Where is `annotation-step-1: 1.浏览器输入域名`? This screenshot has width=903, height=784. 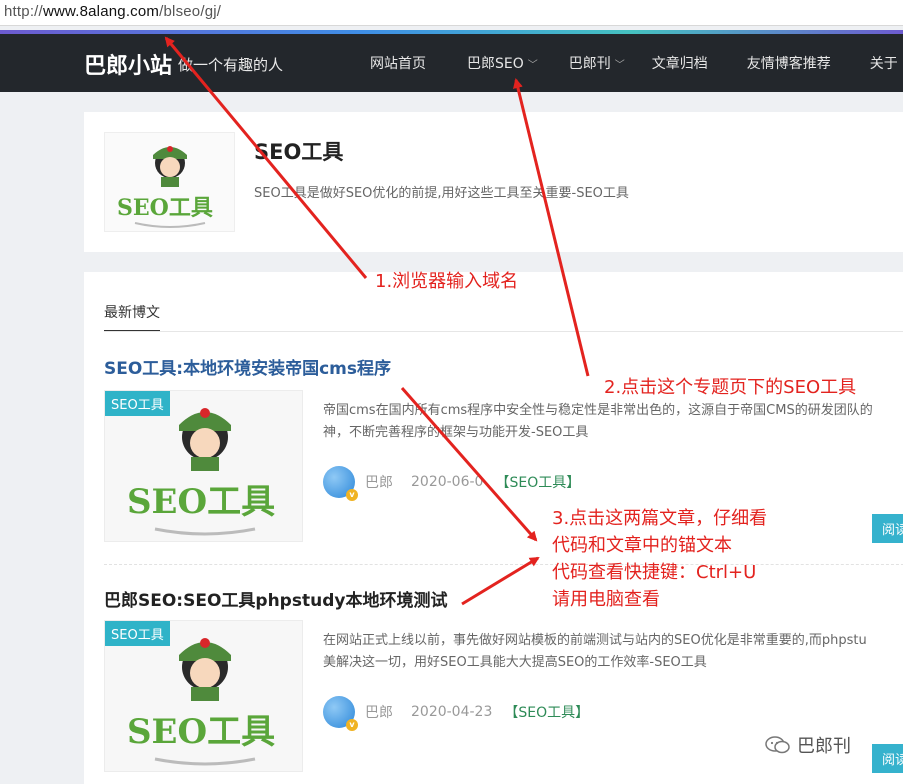 annotation-step-1: 1.浏览器输入域名 is located at coordinates (447, 281).